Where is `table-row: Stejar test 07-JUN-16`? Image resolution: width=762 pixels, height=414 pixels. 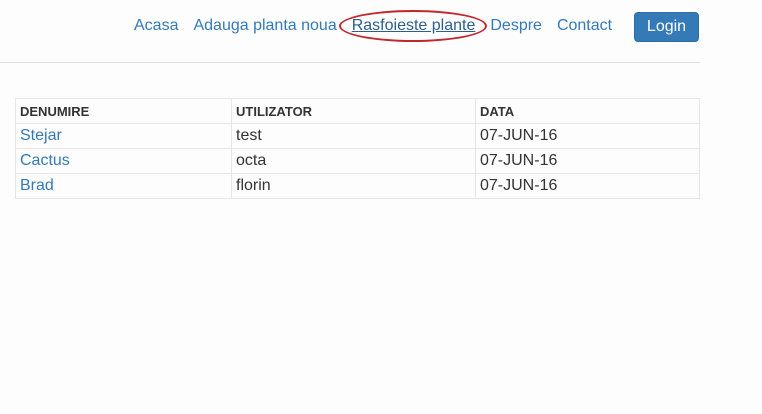
table-row: Stejar test 07-JUN-16 is located at coordinates (357, 136).